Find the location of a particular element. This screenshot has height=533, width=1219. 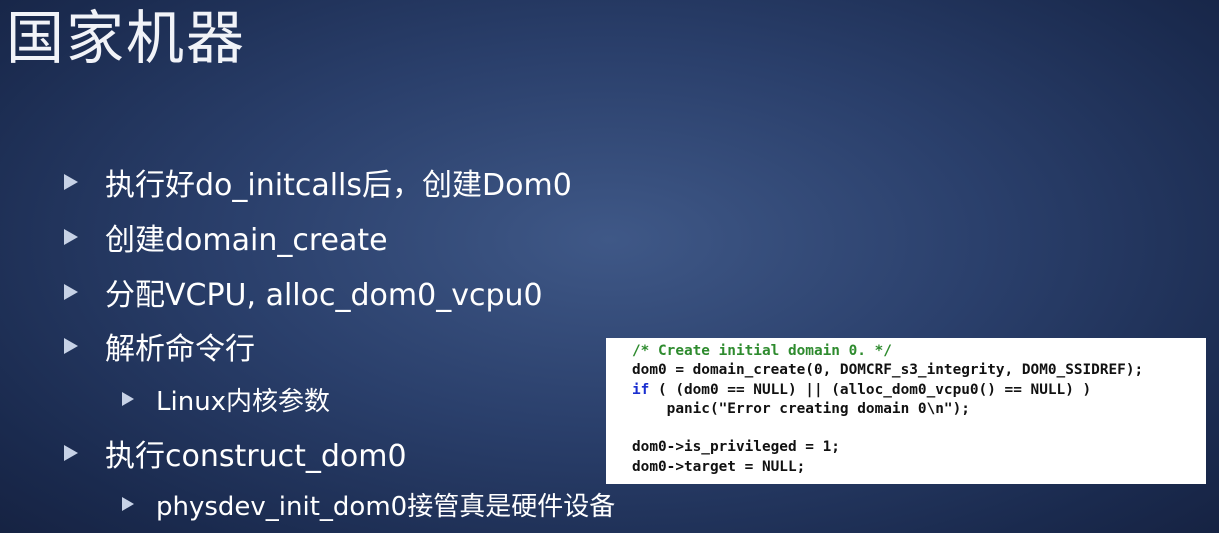

code-line: panic("Error creating domain 0\n"); is located at coordinates (801, 408).